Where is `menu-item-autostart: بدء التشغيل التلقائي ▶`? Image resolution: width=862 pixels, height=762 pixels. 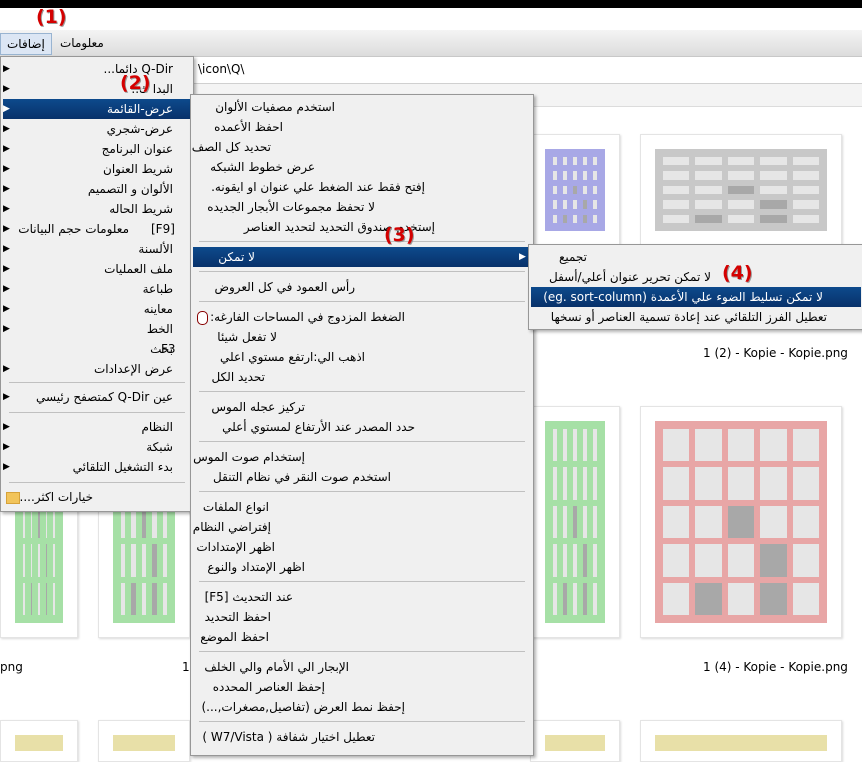
menu-item-autostart: بدء التشغيل التلقائي ▶ is located at coordinates (97, 467).